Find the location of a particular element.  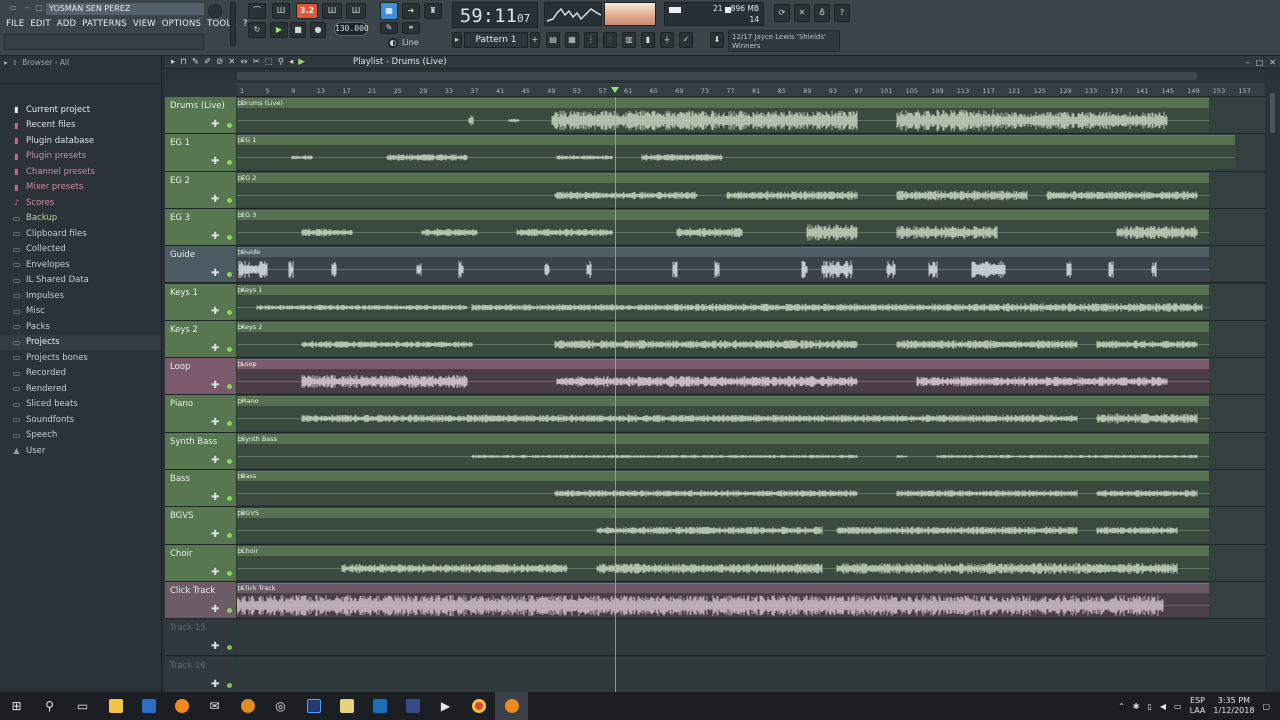

audio-clip: ⊳ Drums (Live) is located at coordinates (723, 115).